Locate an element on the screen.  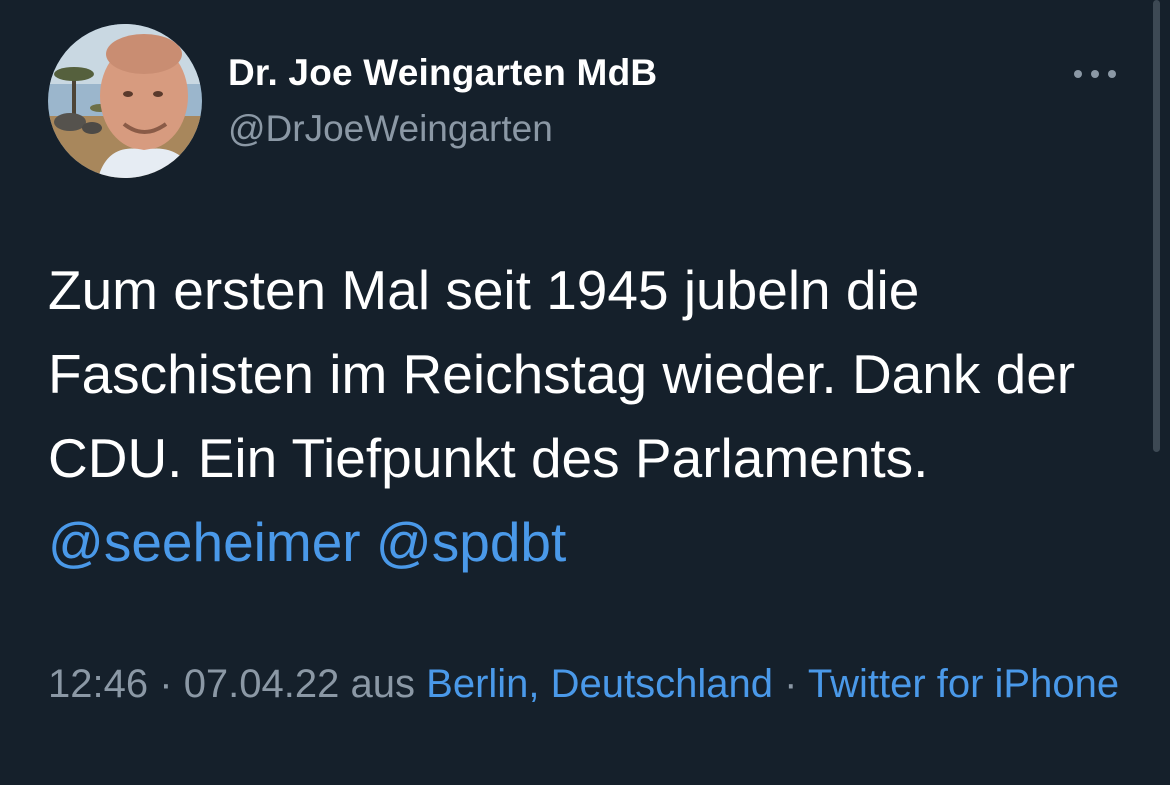
ellipsis-icon is located at coordinates (1095, 74).